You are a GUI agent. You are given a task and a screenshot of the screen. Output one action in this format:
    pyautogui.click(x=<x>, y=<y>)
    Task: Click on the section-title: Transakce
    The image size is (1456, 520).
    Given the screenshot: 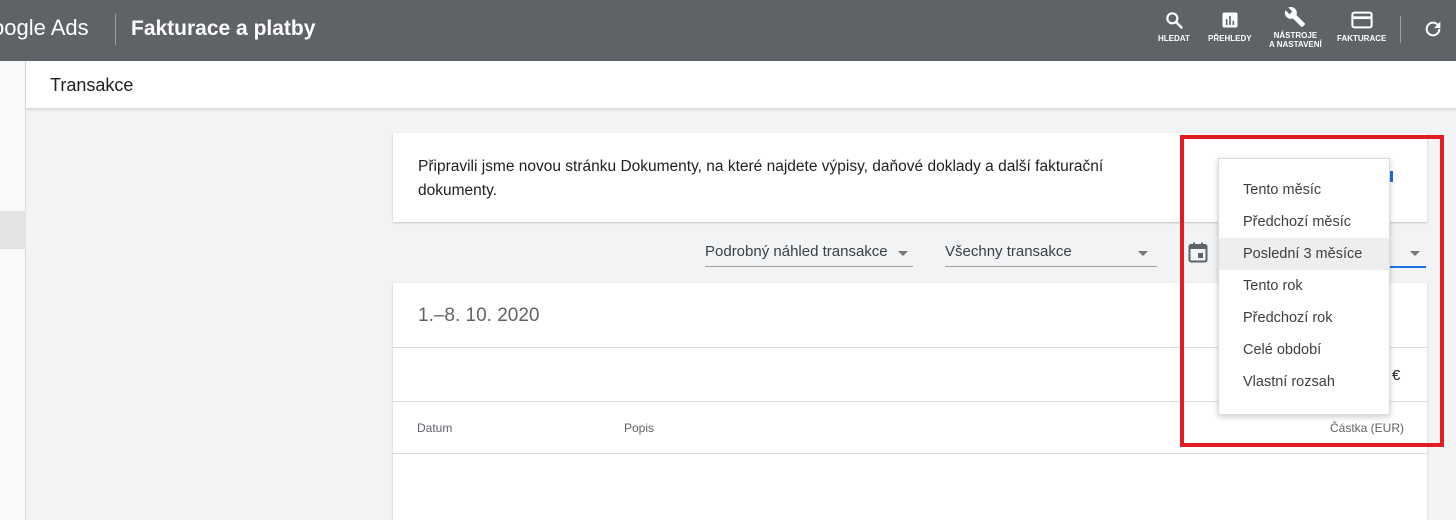 What is the action you would take?
    pyautogui.click(x=92, y=85)
    